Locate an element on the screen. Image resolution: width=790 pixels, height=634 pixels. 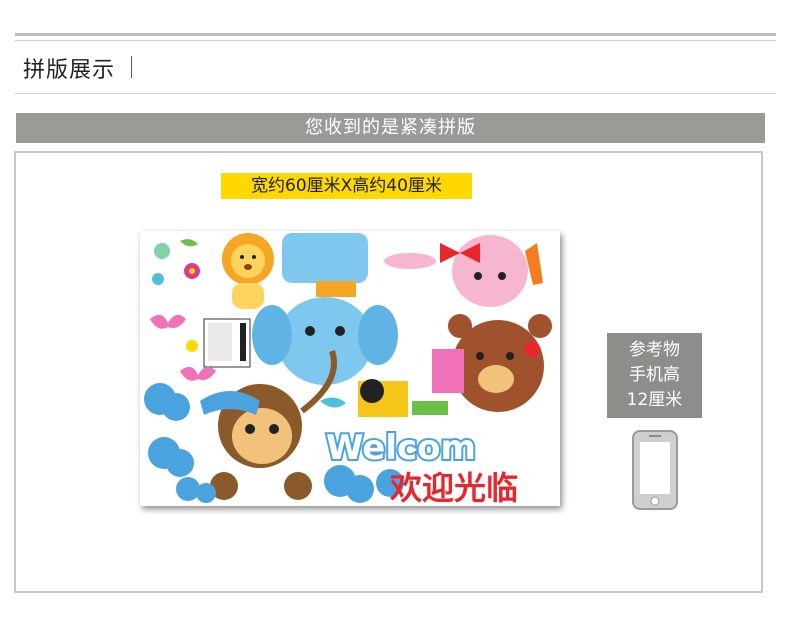
reference-label: 参考物 手机高 12厘米 is located at coordinates (654, 375).